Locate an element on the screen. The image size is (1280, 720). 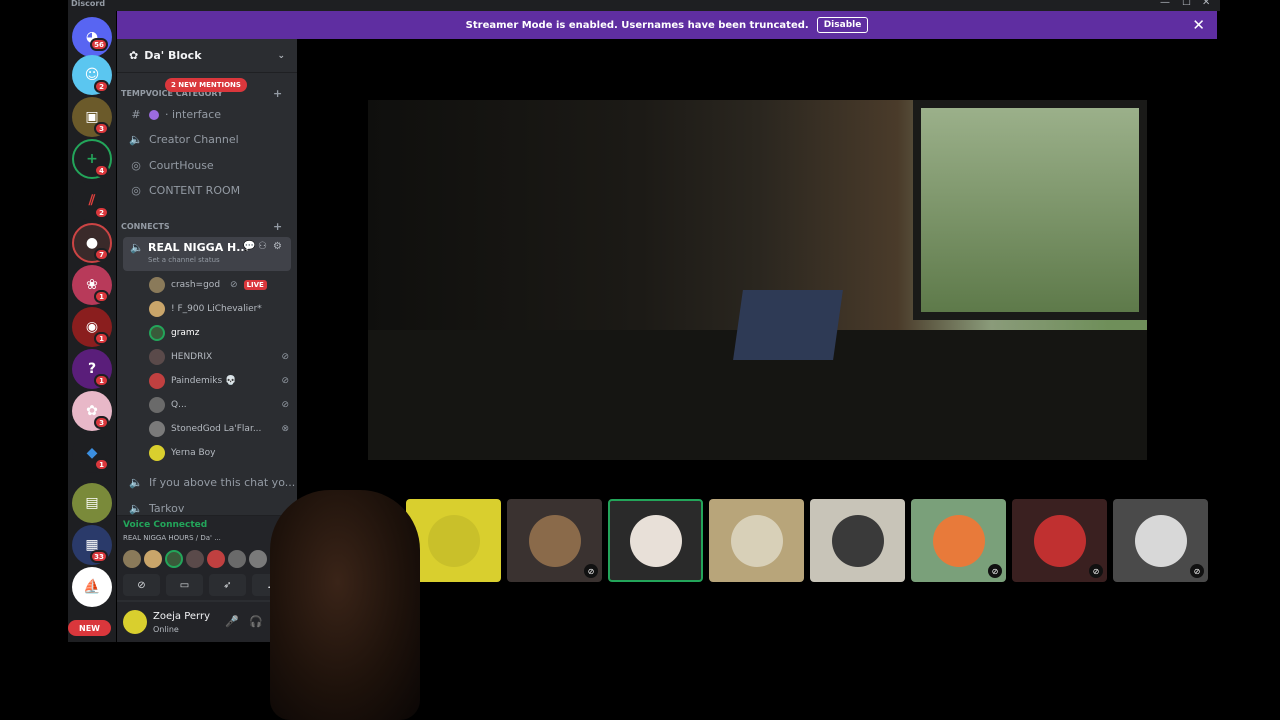
channel-label: CourtHouse is located at coordinates (181, 165).